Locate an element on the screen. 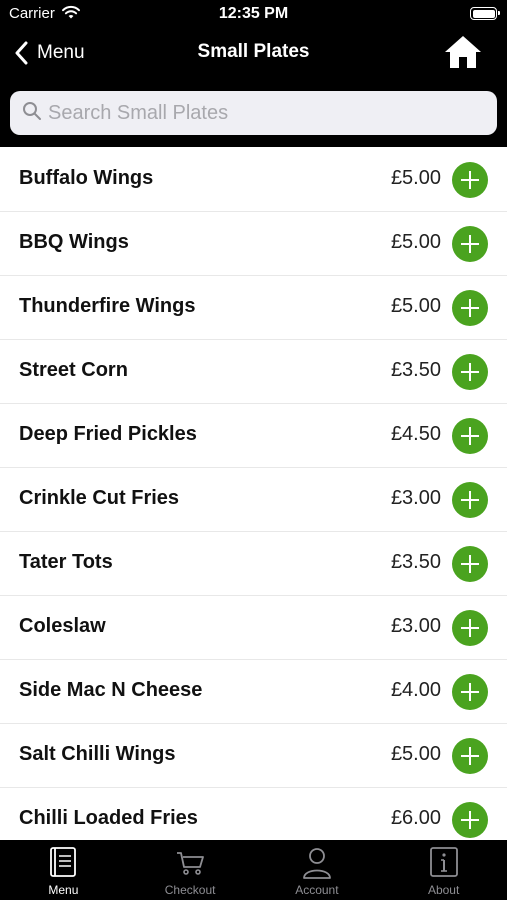 The width and height of the screenshot is (507, 900). list-item: Crinkle Cut Fries £3.00 is located at coordinates (253, 500).